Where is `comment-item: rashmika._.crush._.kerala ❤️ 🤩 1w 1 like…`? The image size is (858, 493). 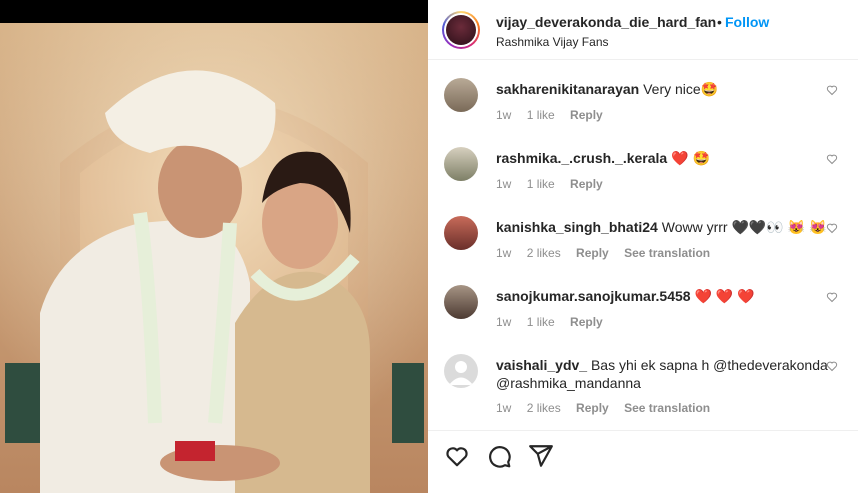
comment-item: rashmika._.crush._.kerala ❤️ 🤩 1w 1 like… is located at coordinates (643, 174).